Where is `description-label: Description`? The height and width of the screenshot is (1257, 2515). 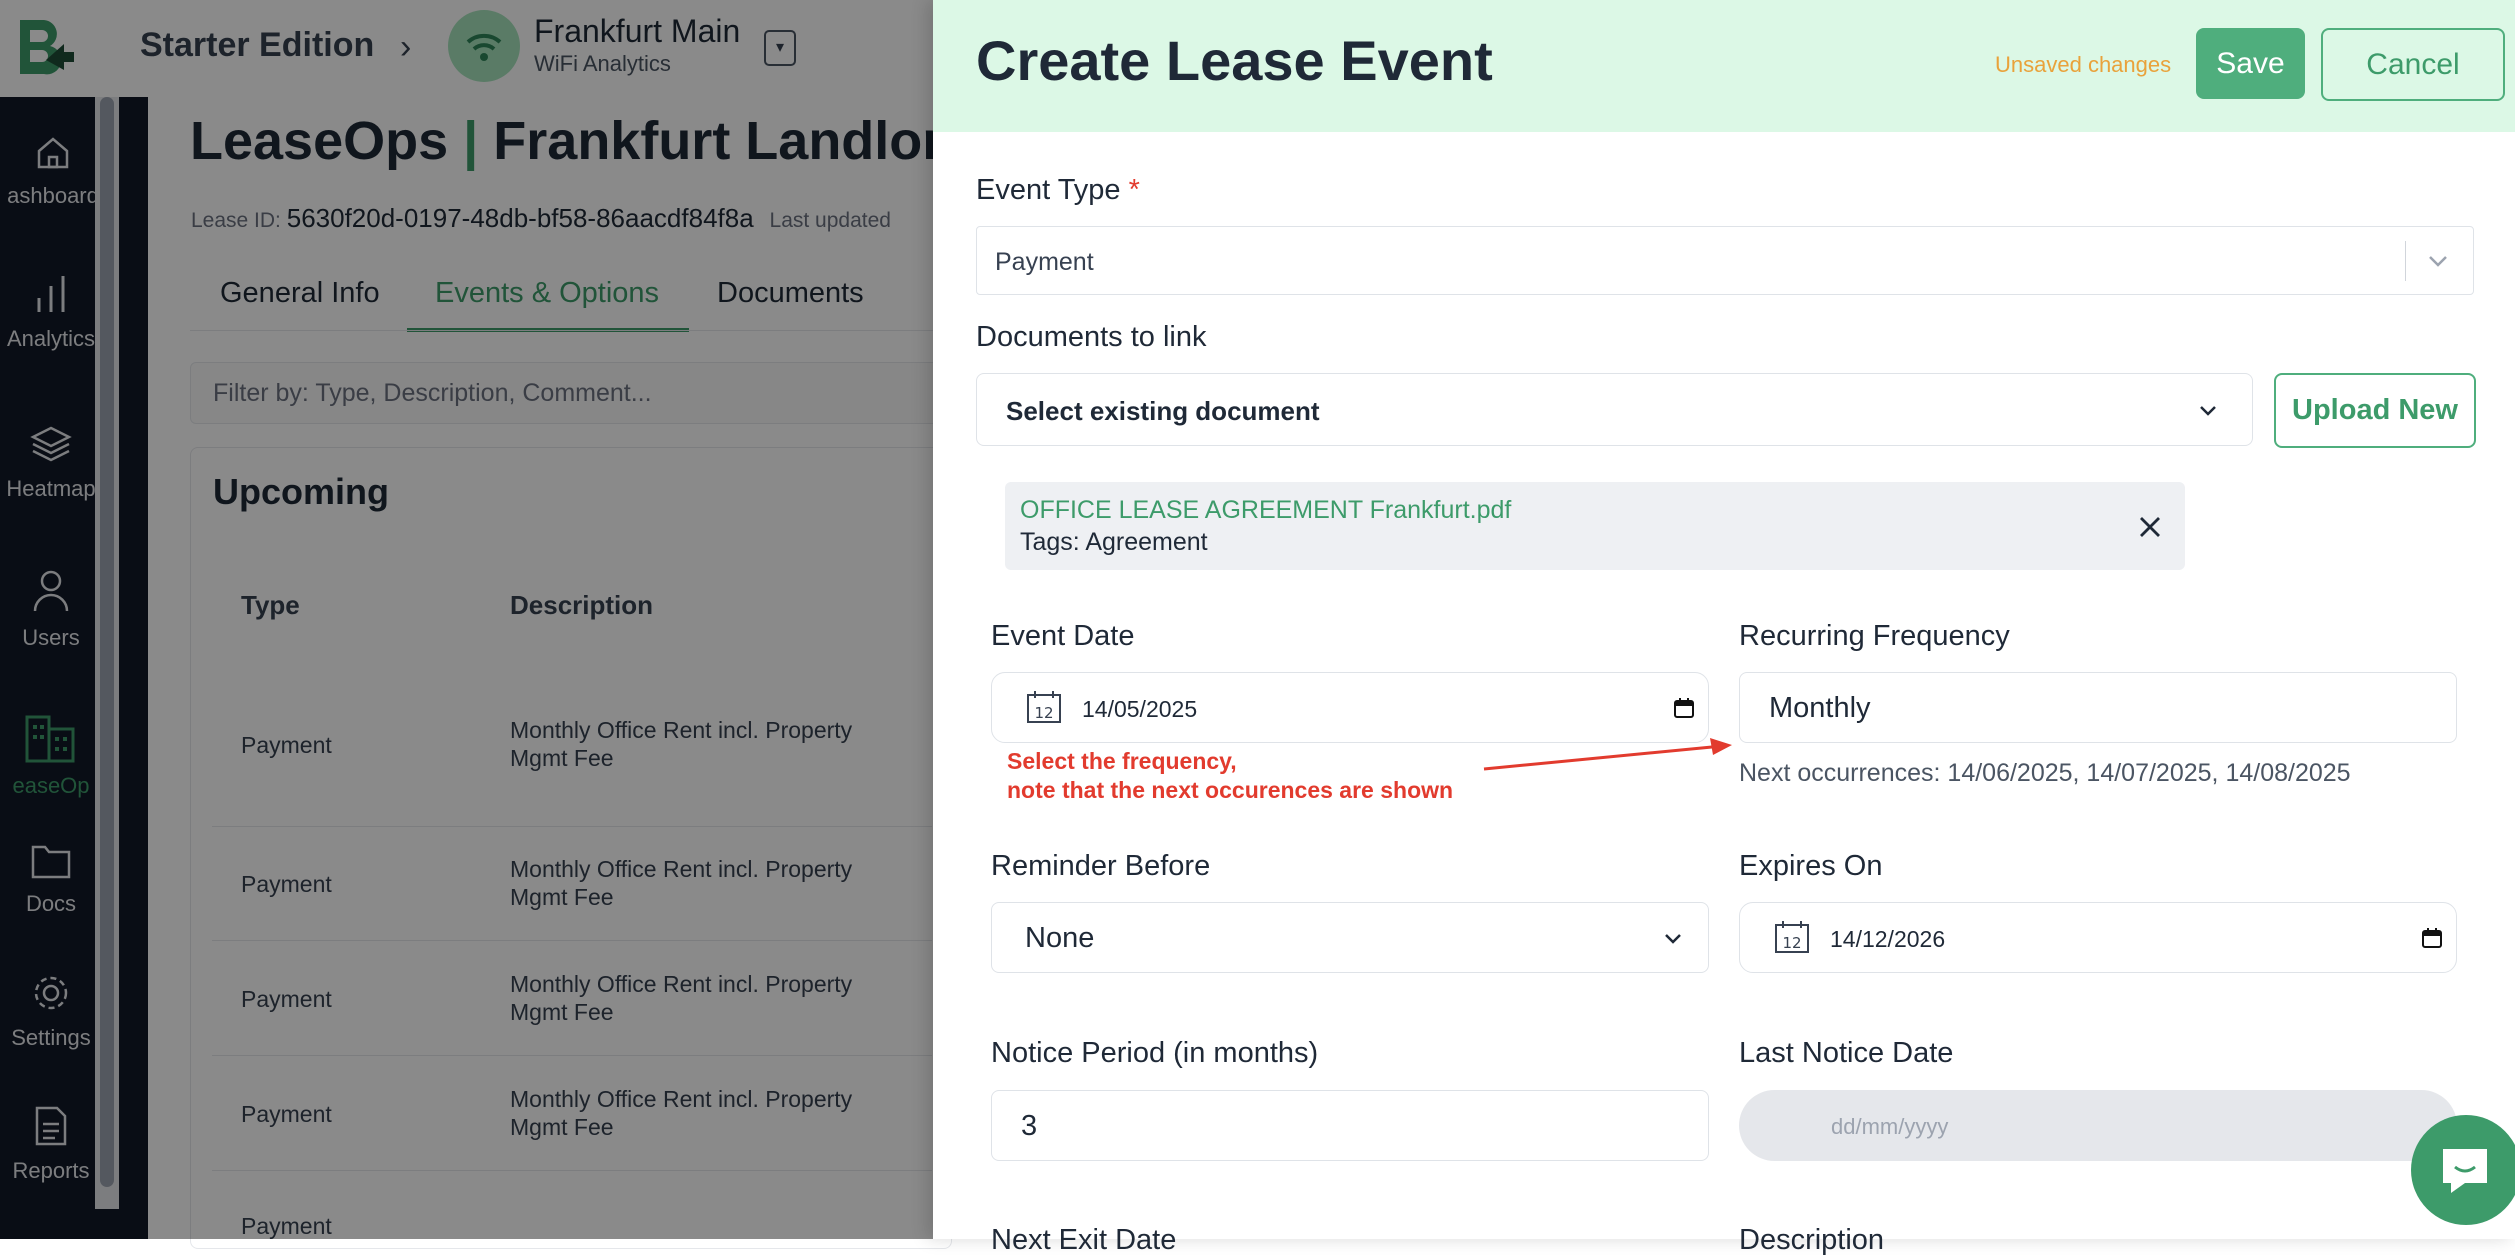
description-label: Description is located at coordinates (1812, 1240).